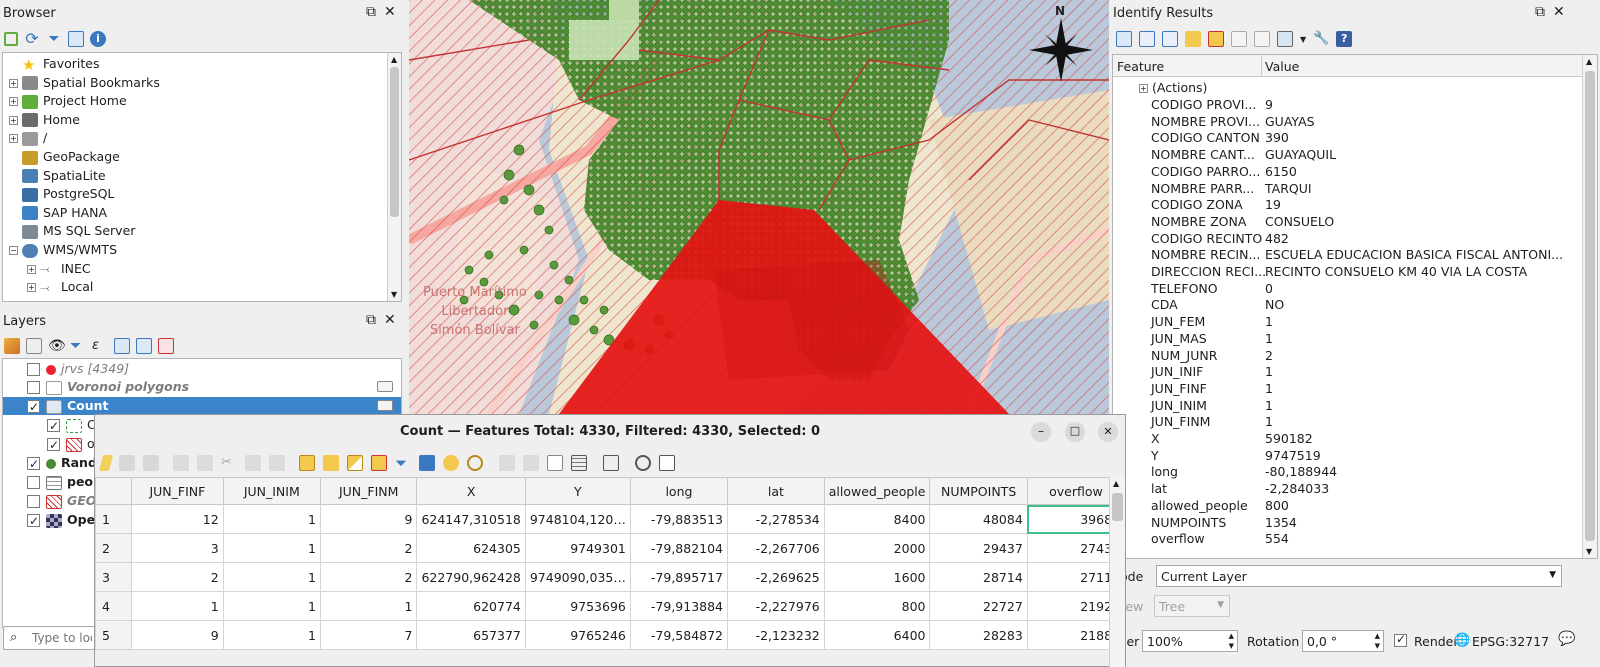  What do you see at coordinates (44, 120) in the screenshot?
I see `browser-item: + Home` at bounding box center [44, 120].